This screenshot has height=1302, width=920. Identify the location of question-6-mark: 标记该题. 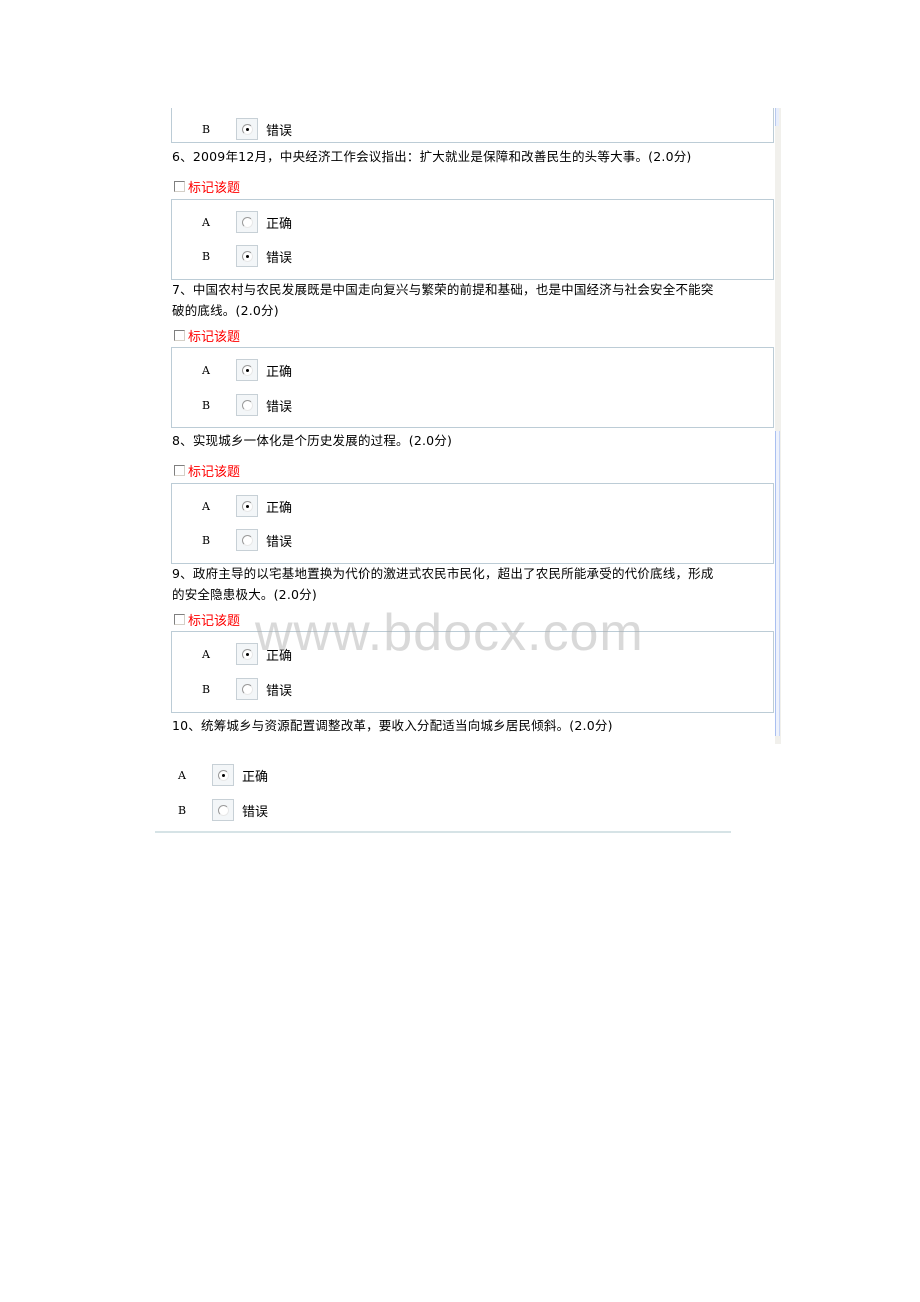
(207, 186).